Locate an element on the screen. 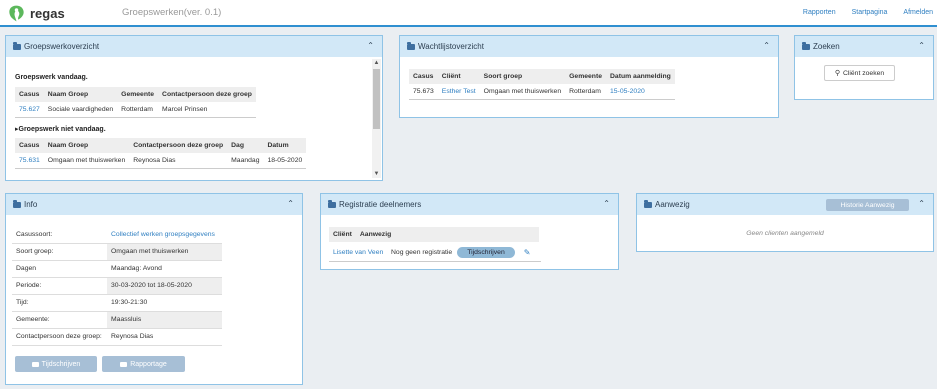 This screenshot has height=389, width=937. groepswerk-panel-header: Groepswerkoverzicht ⌃ is located at coordinates (194, 46).